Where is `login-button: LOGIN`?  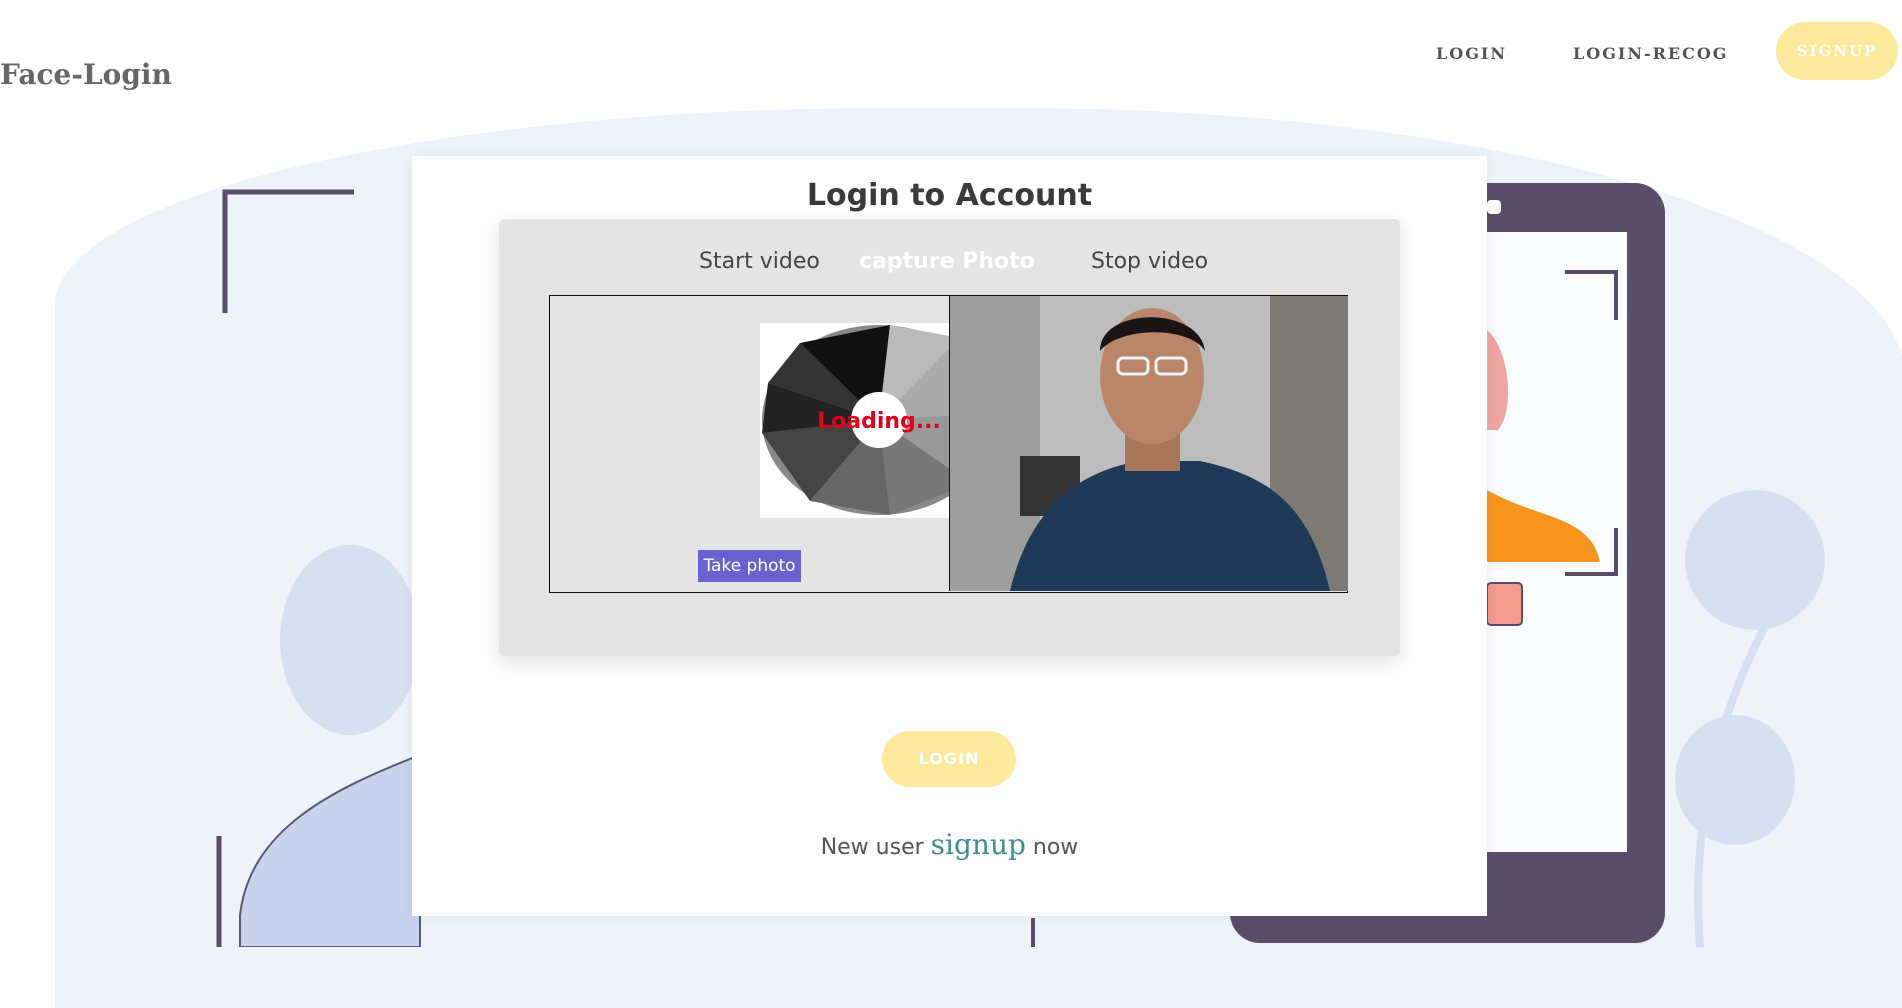 login-button: LOGIN is located at coordinates (949, 759).